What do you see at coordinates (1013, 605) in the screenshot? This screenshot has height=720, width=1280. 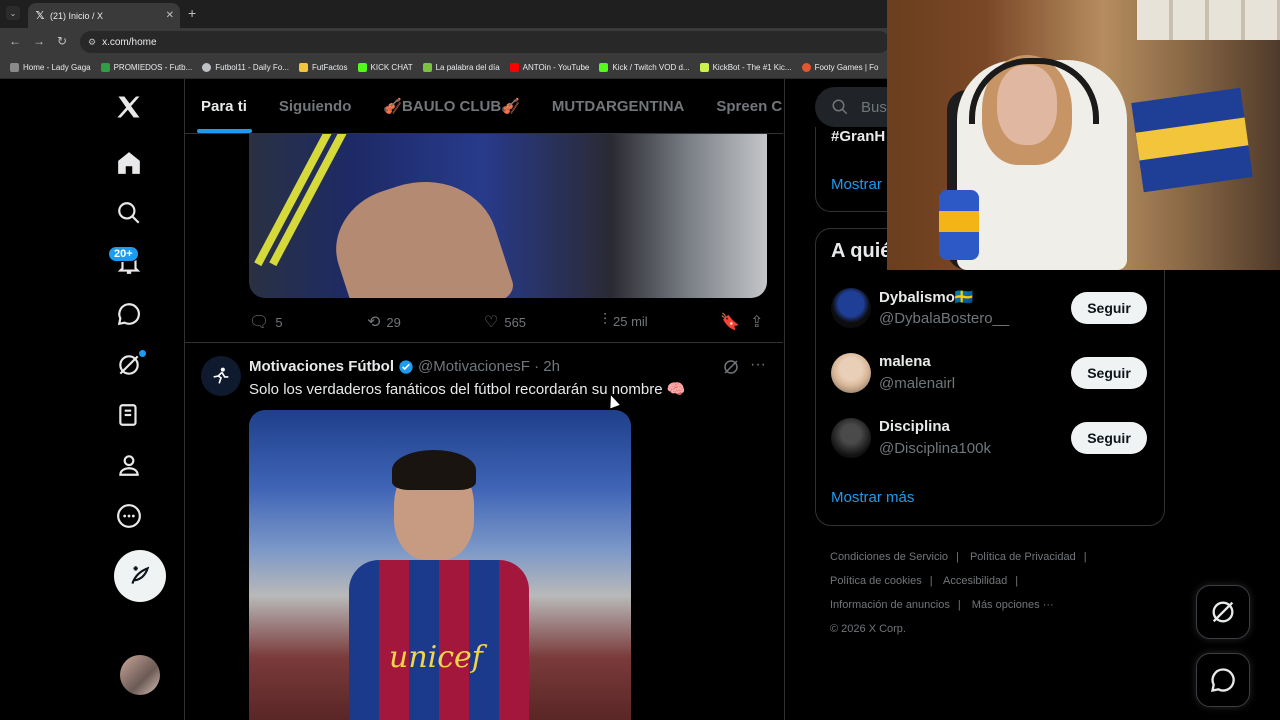 I see `footer-more-options-link: Más opciones ···` at bounding box center [1013, 605].